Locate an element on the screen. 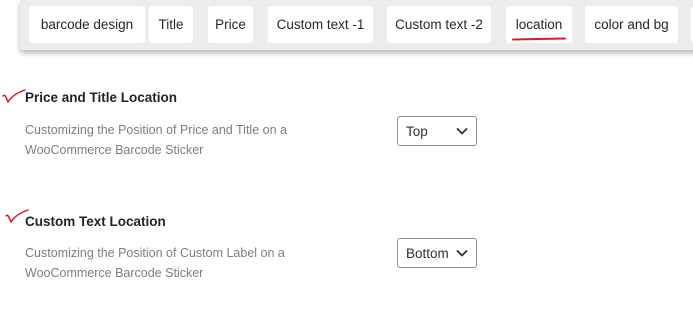  tab-custom-text-2: Custom text -2 is located at coordinates (439, 24).